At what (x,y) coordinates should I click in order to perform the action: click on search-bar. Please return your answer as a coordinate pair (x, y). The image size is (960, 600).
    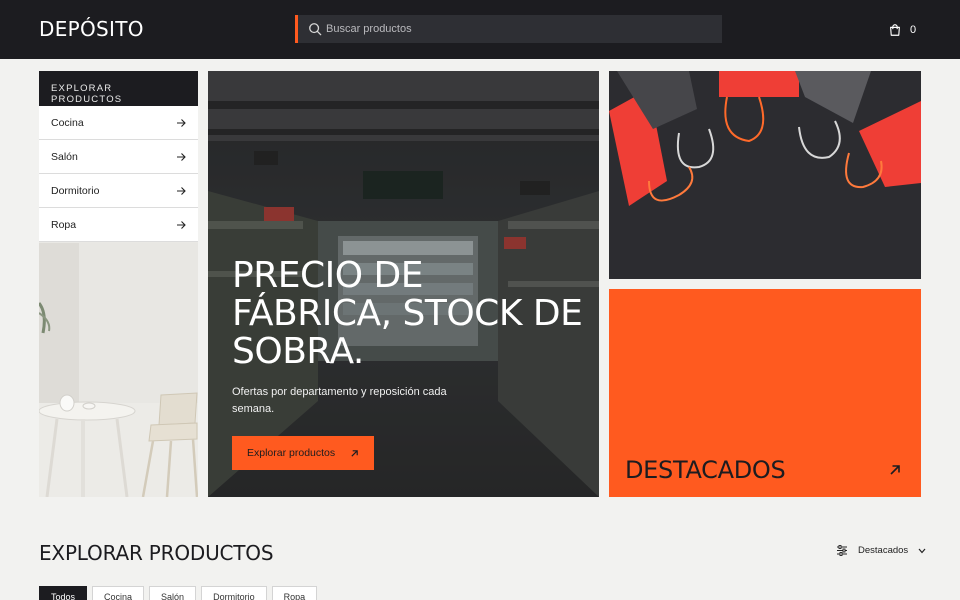
    Looking at the image, I should click on (508, 29).